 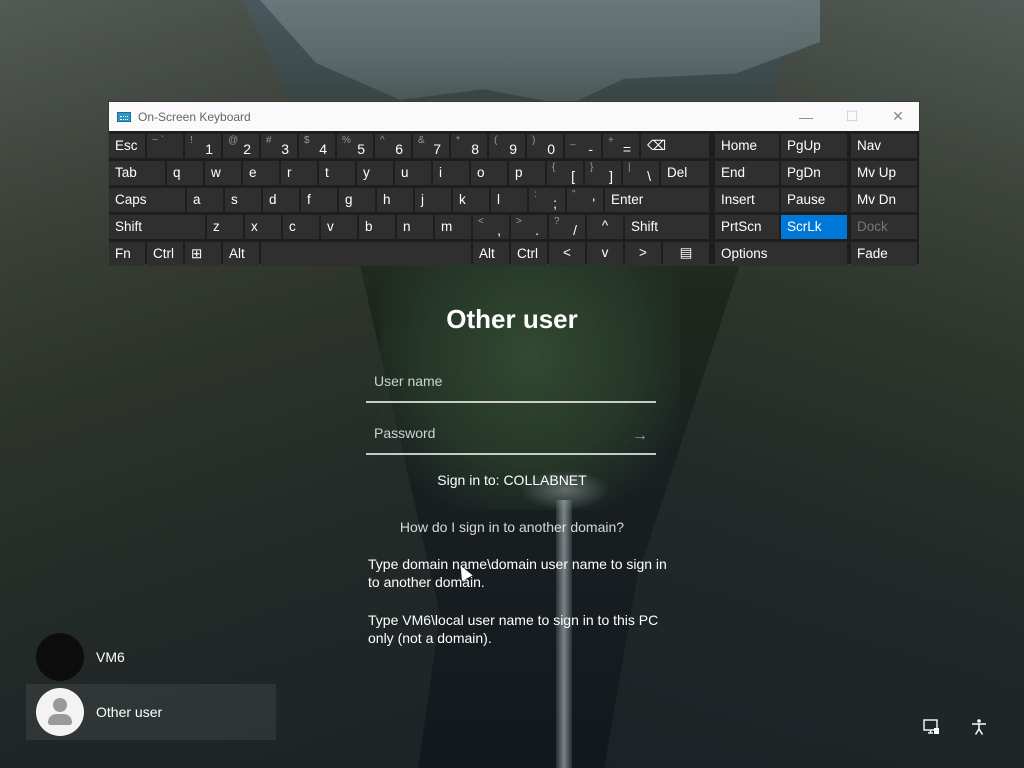 I want to click on close-button: ✕, so click(x=898, y=116).